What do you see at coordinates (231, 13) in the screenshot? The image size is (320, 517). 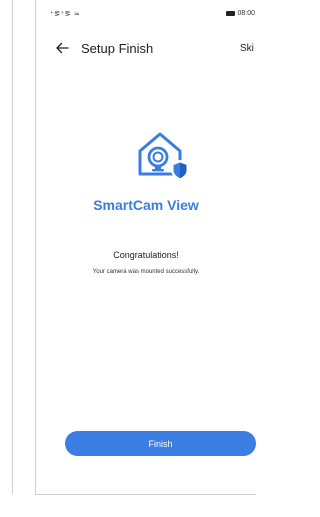 I see `battery-icon` at bounding box center [231, 13].